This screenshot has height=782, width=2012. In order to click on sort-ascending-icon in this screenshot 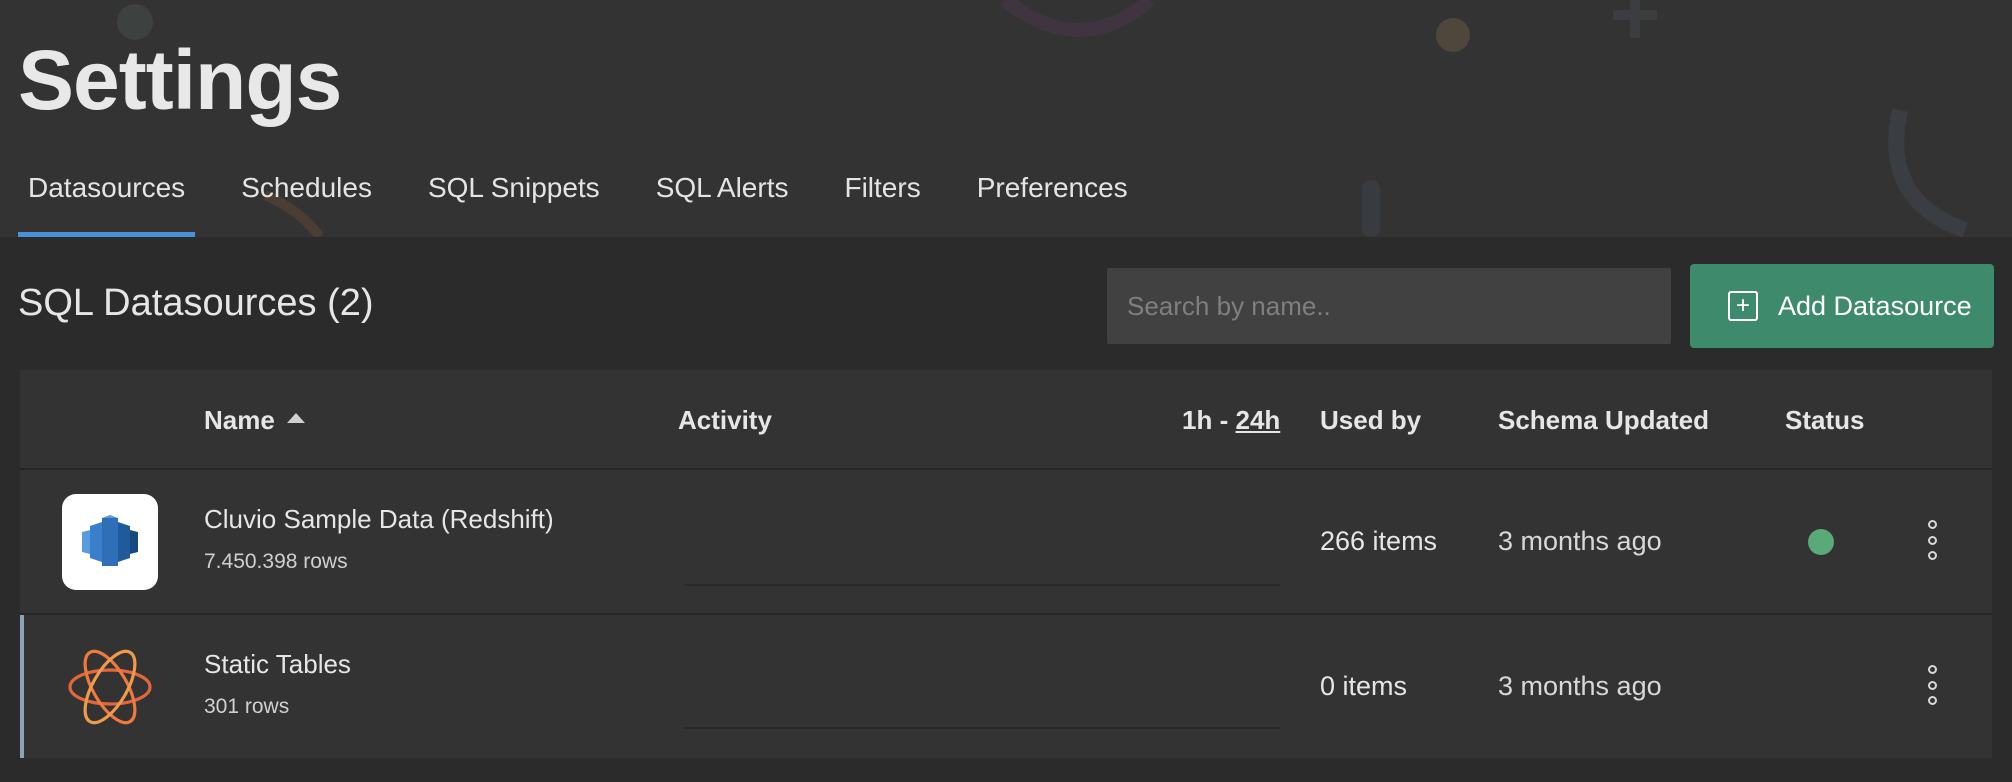, I will do `click(295, 418)`.